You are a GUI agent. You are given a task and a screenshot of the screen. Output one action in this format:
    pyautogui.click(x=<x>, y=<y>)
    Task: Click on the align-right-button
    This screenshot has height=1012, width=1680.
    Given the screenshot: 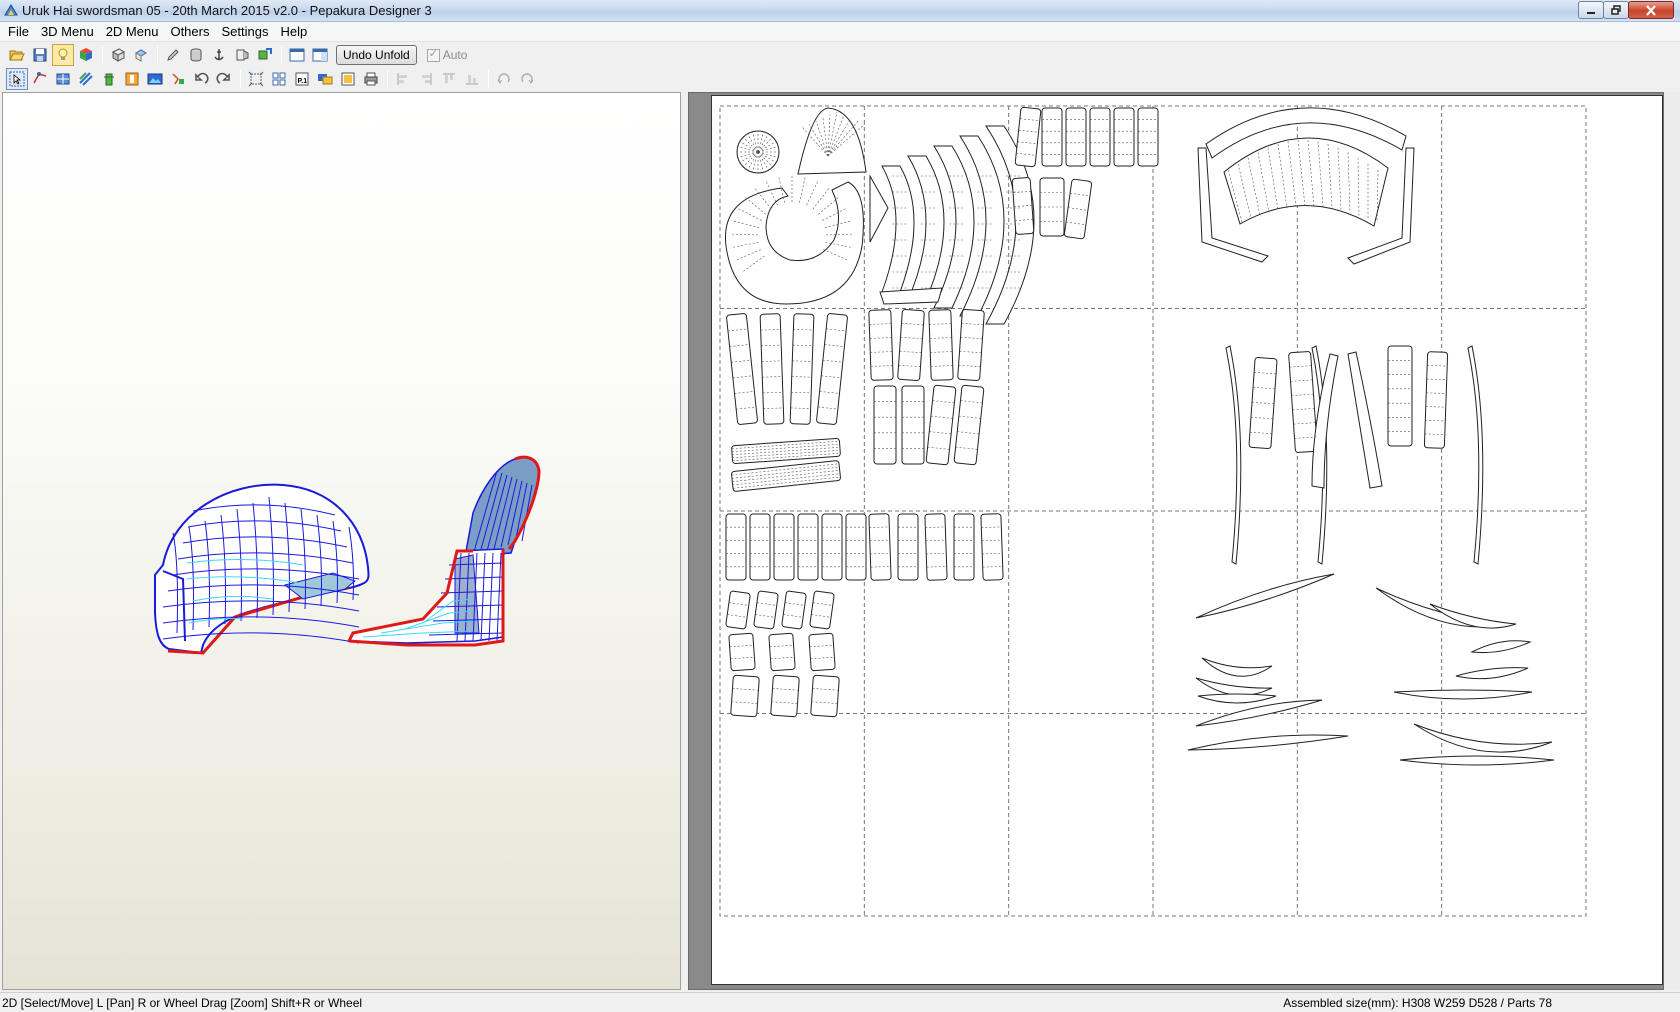 What is the action you would take?
    pyautogui.click(x=426, y=79)
    